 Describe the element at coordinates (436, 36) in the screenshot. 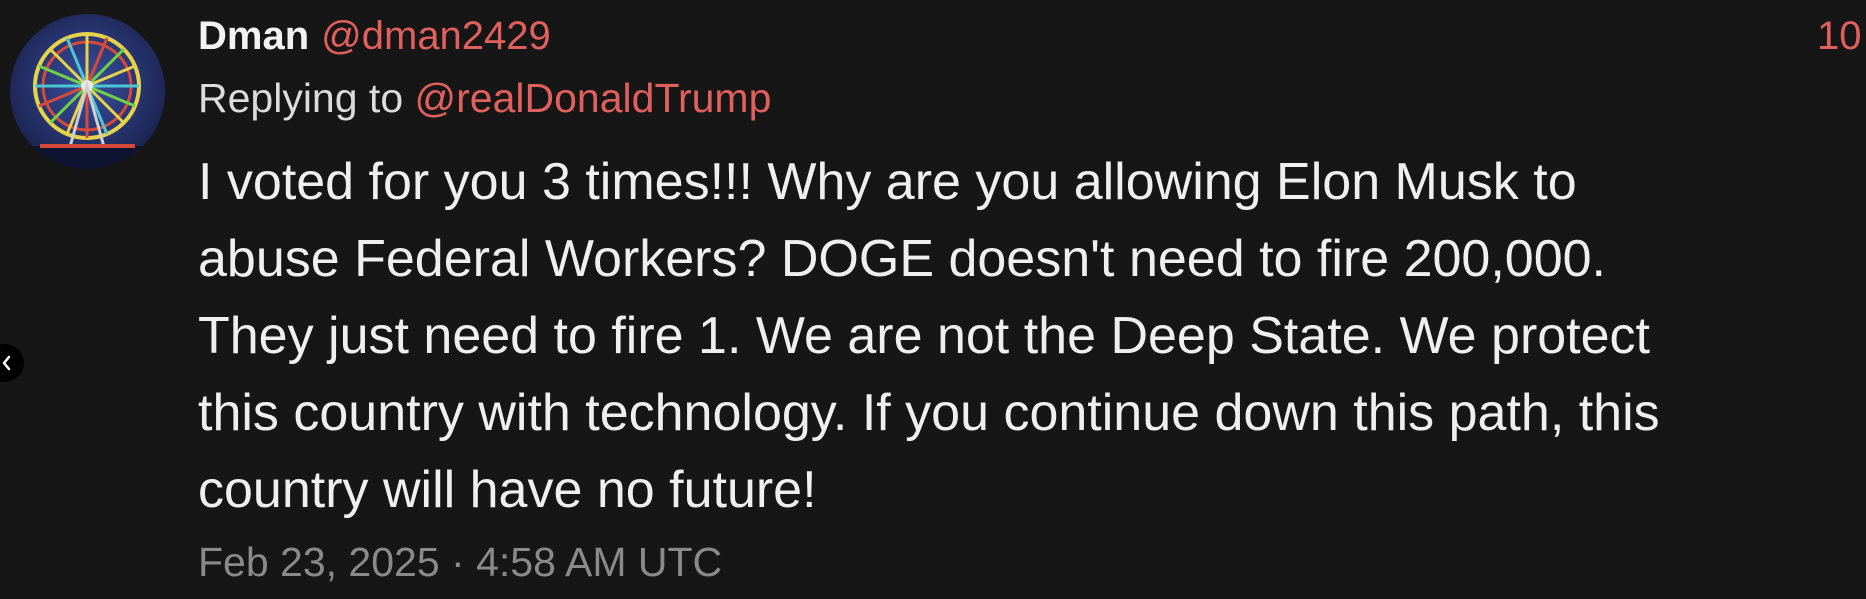

I see `user-handle: @dman2429` at that location.